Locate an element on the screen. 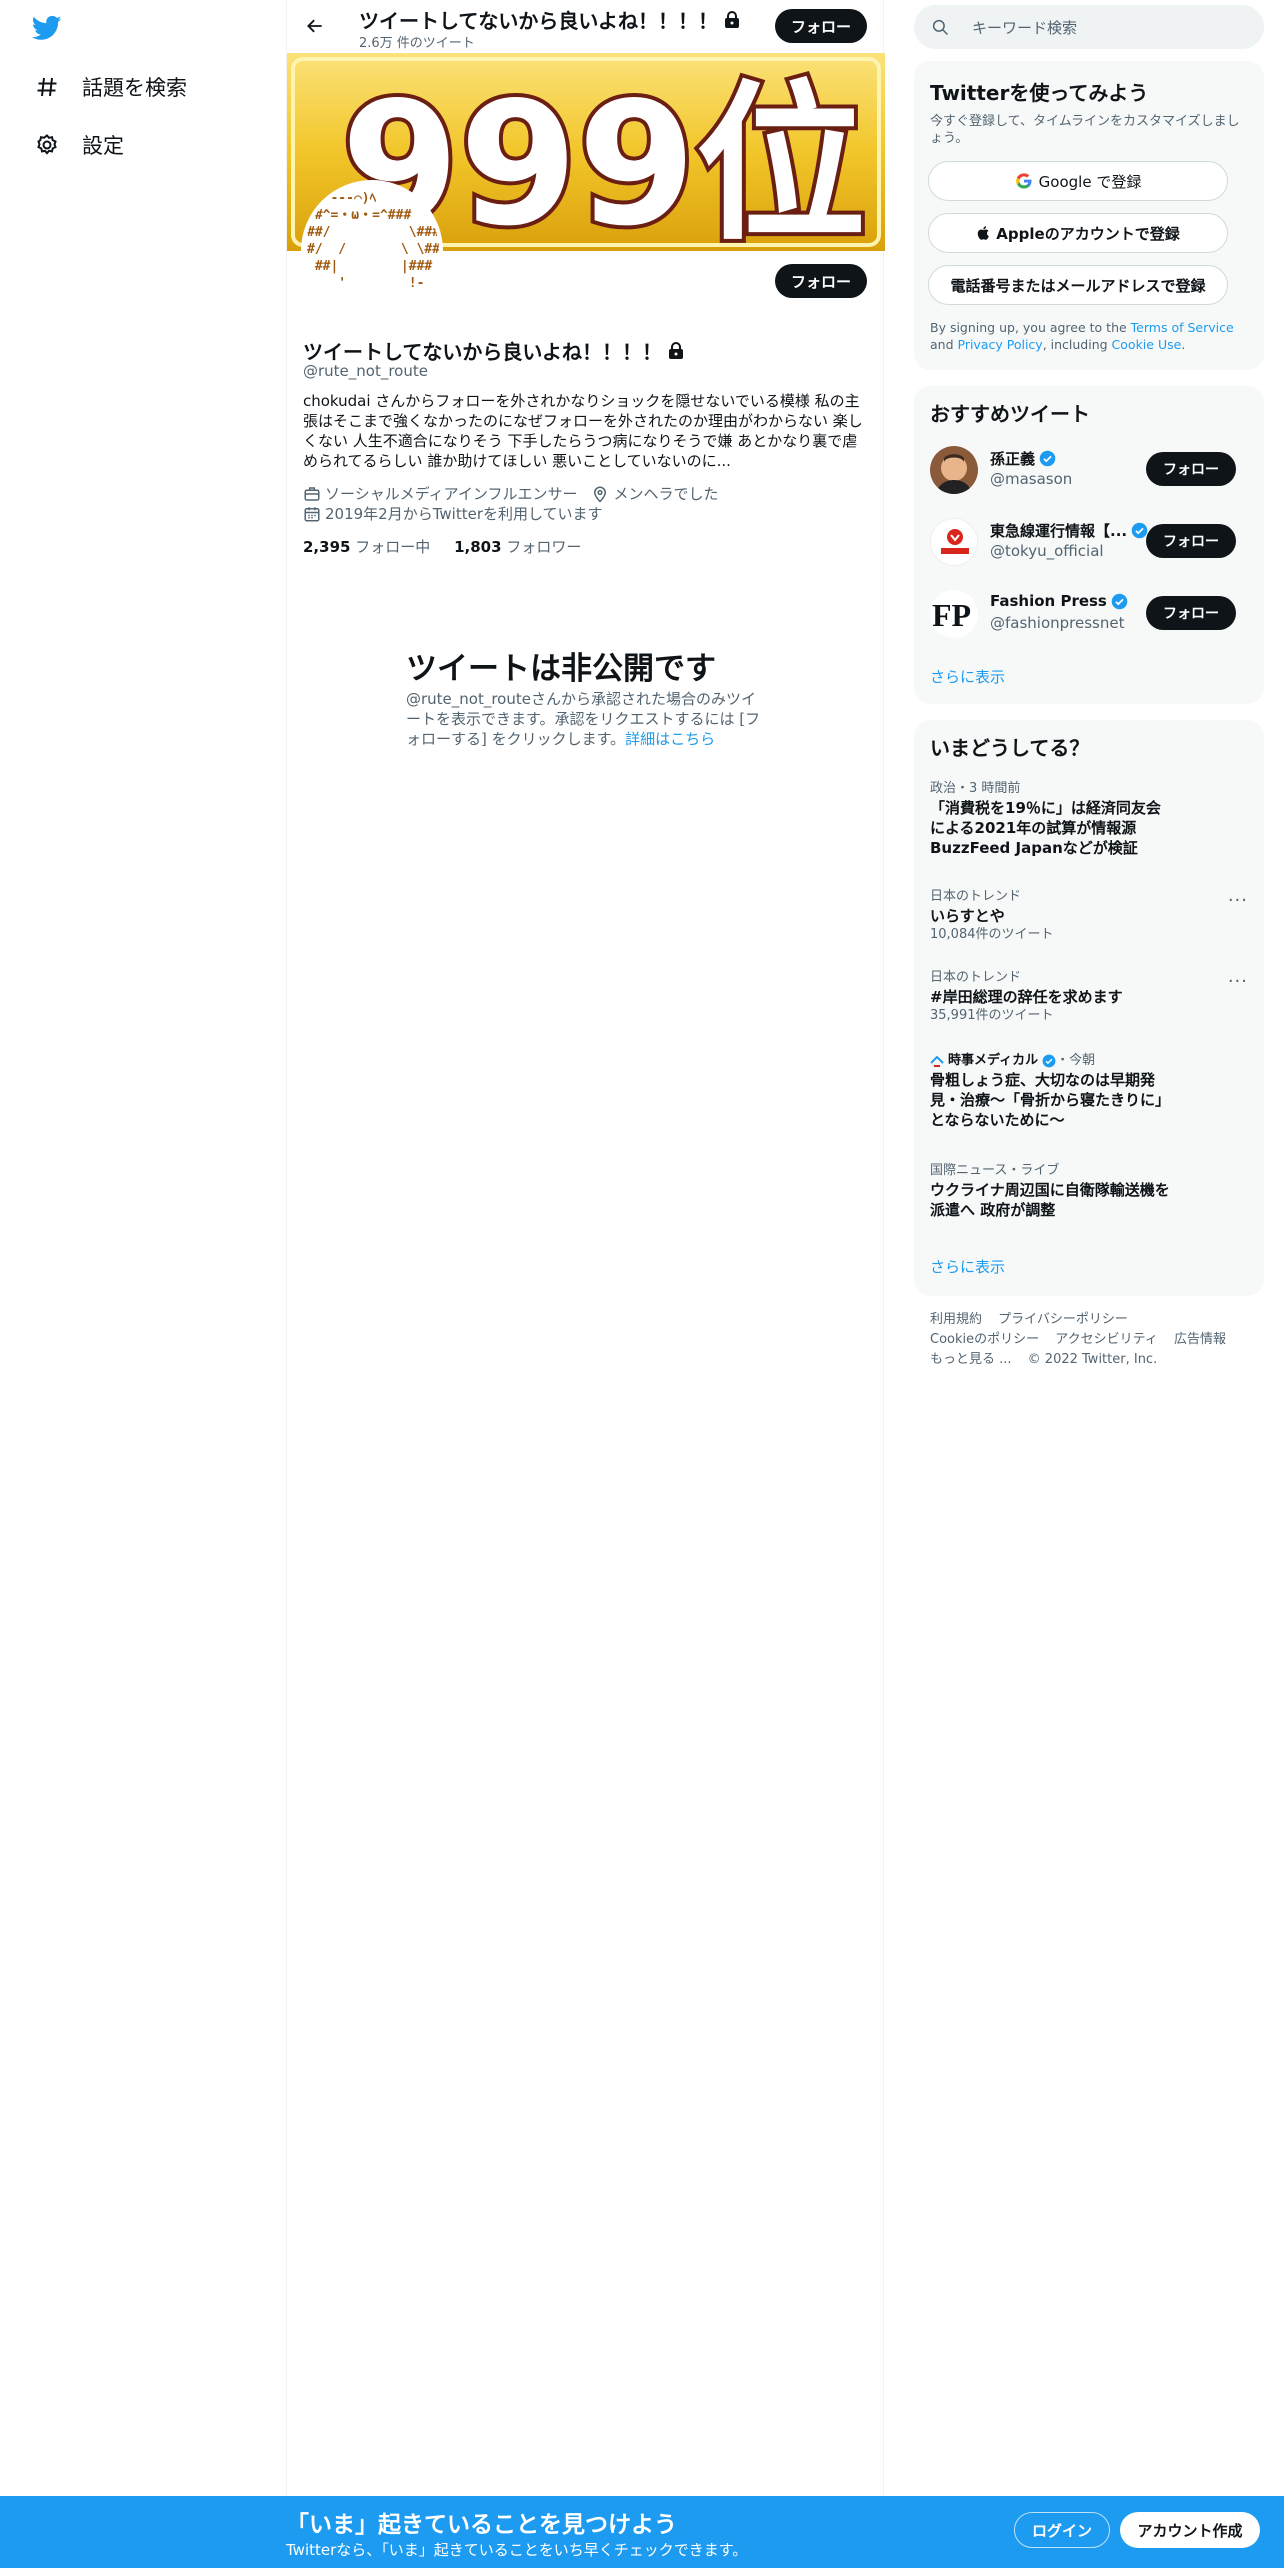 The width and height of the screenshot is (1284, 2568). signup-button: アカウント作成 is located at coordinates (1190, 2530).